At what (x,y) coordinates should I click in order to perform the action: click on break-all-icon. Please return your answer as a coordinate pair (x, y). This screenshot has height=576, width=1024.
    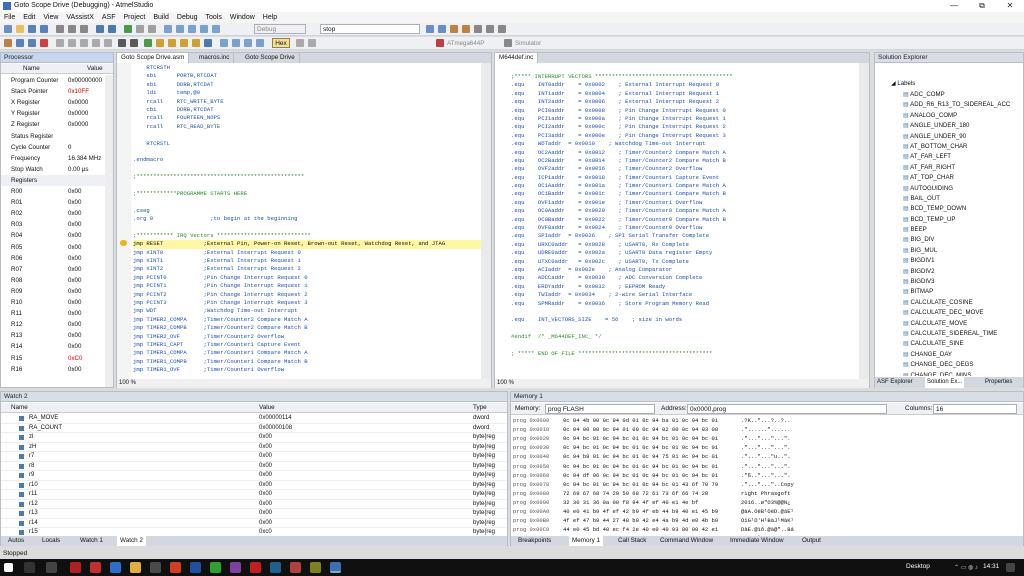
    Looking at the image, I should click on (122, 43).